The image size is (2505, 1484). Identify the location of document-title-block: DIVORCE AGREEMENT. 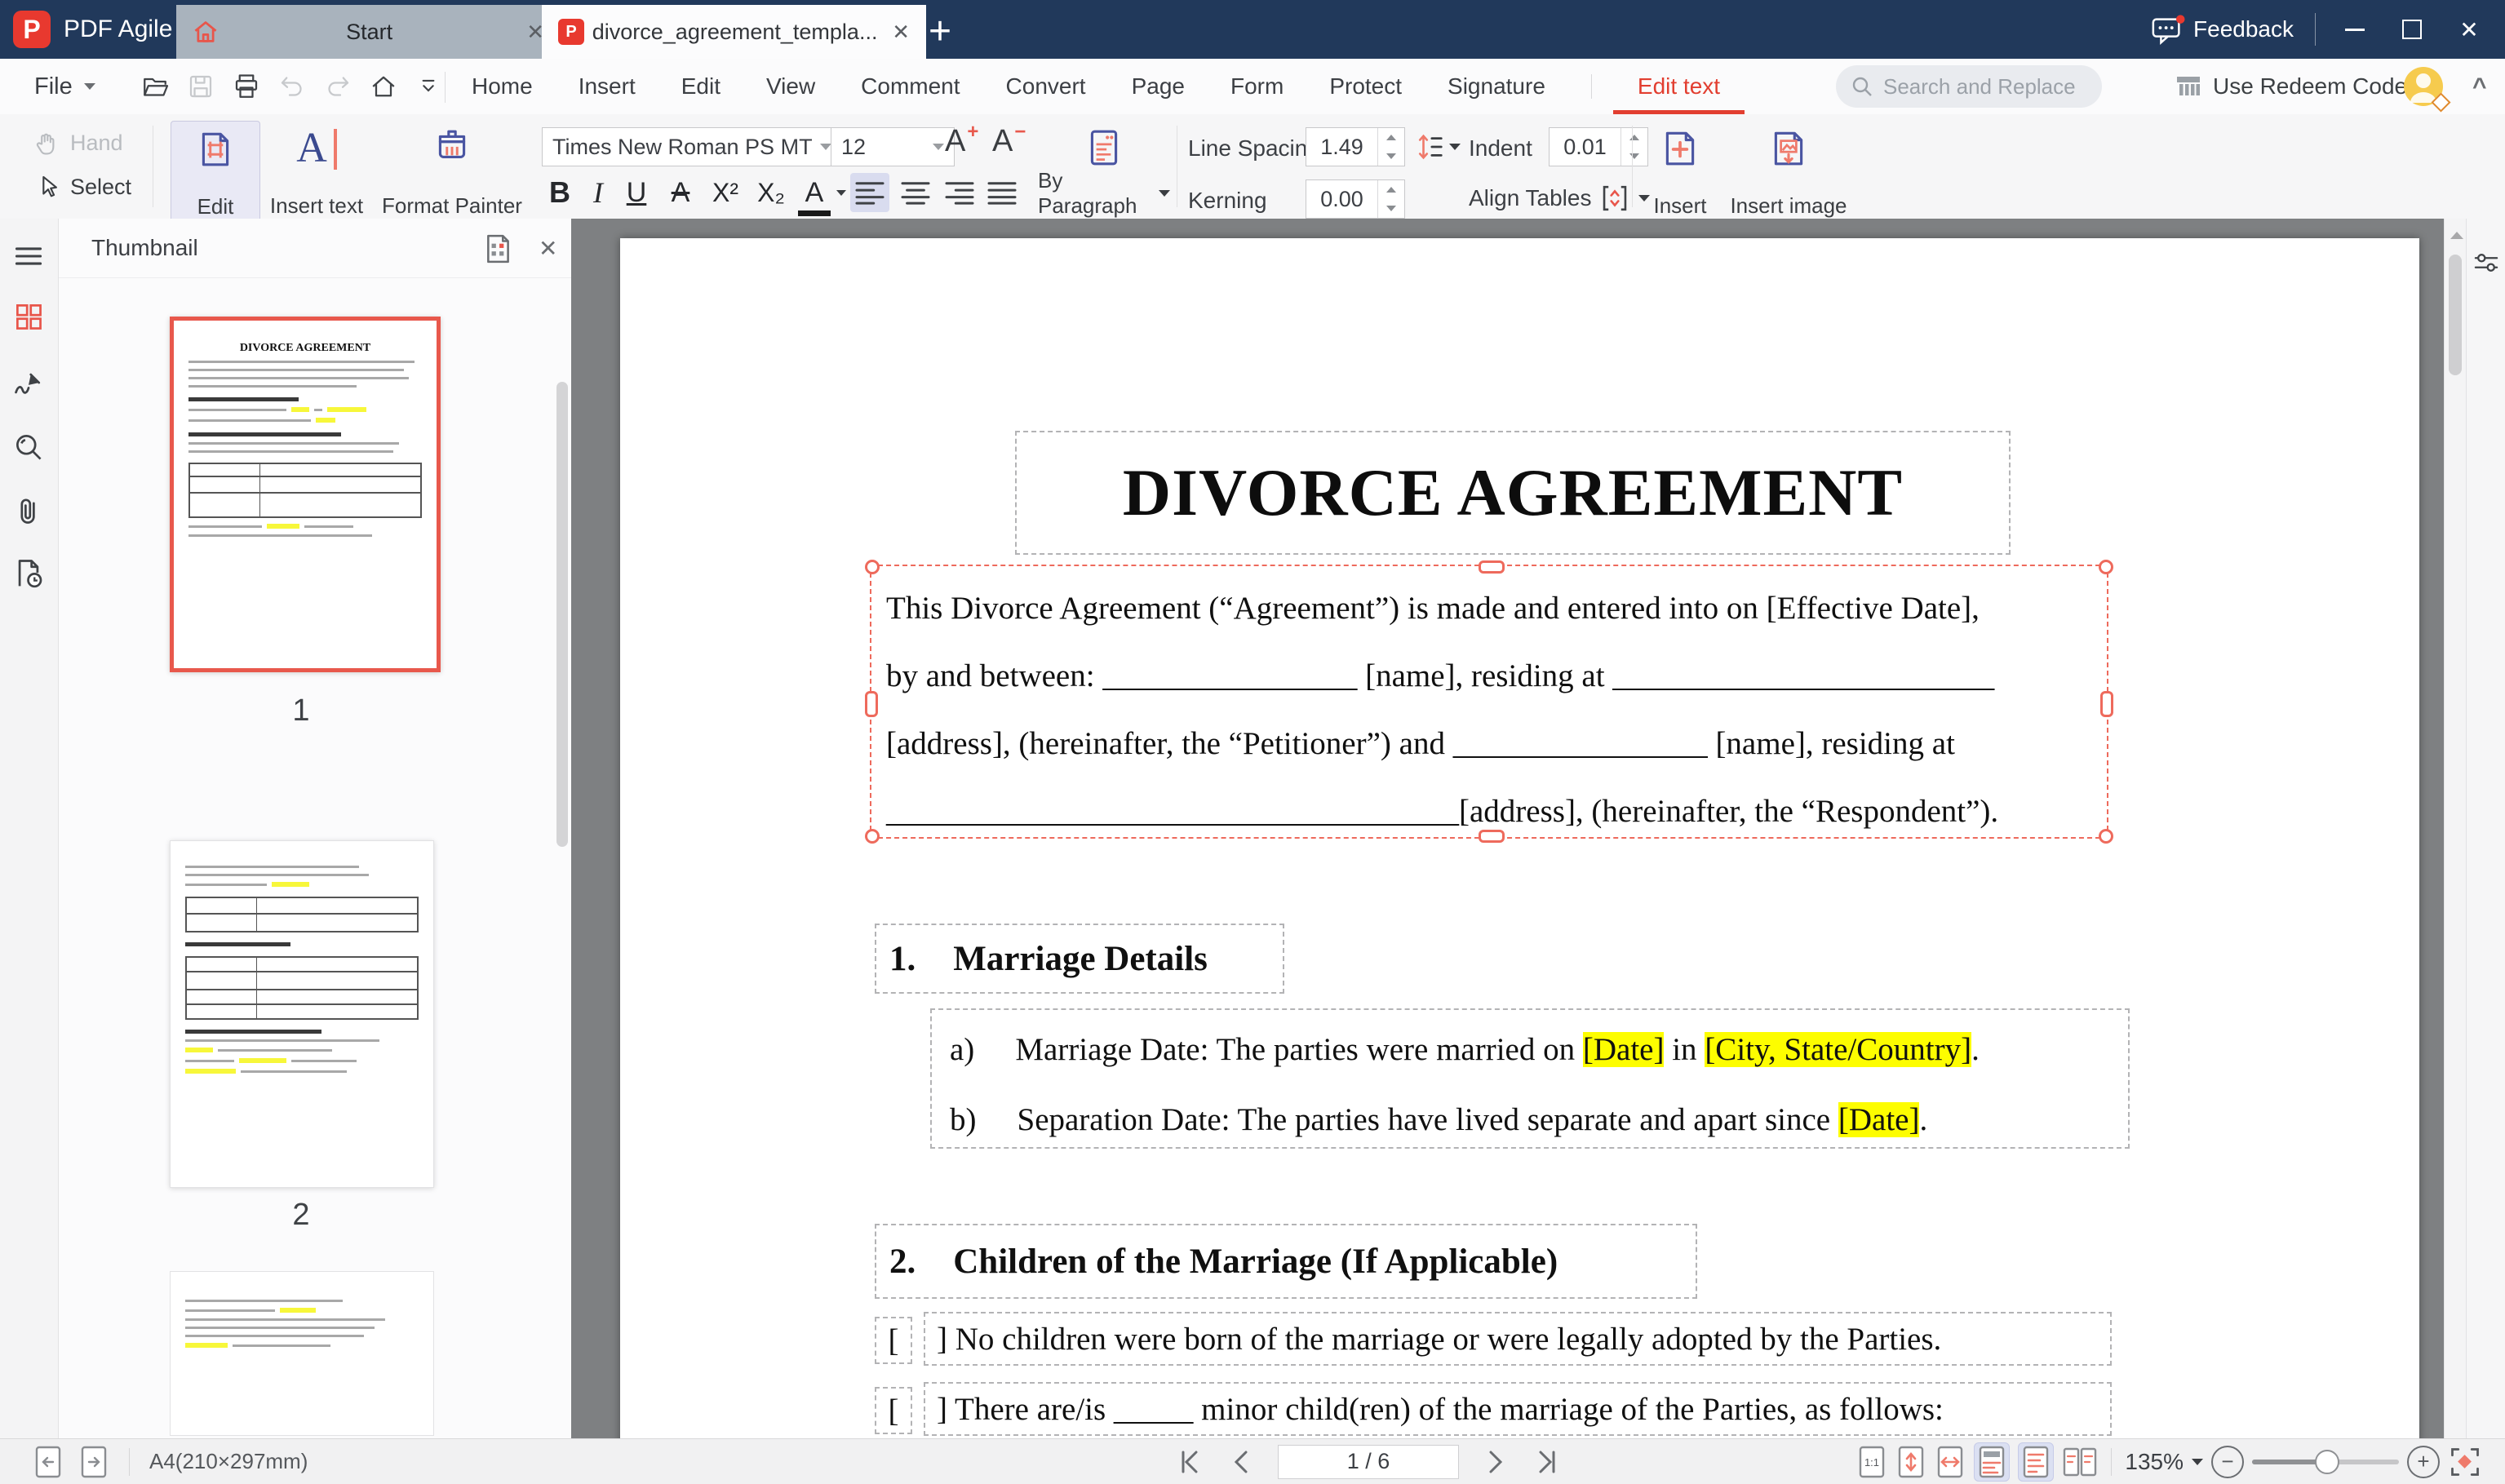
(1513, 493).